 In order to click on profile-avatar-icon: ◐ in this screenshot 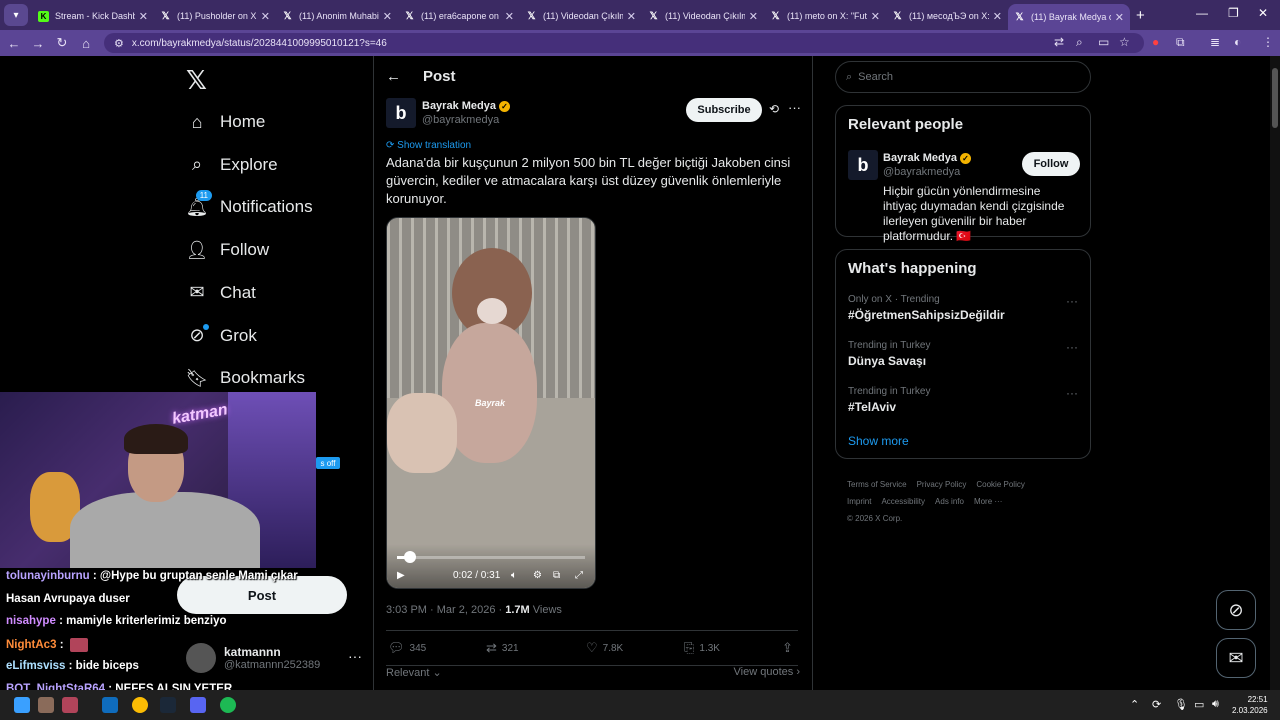, I will do `click(1237, 42)`.